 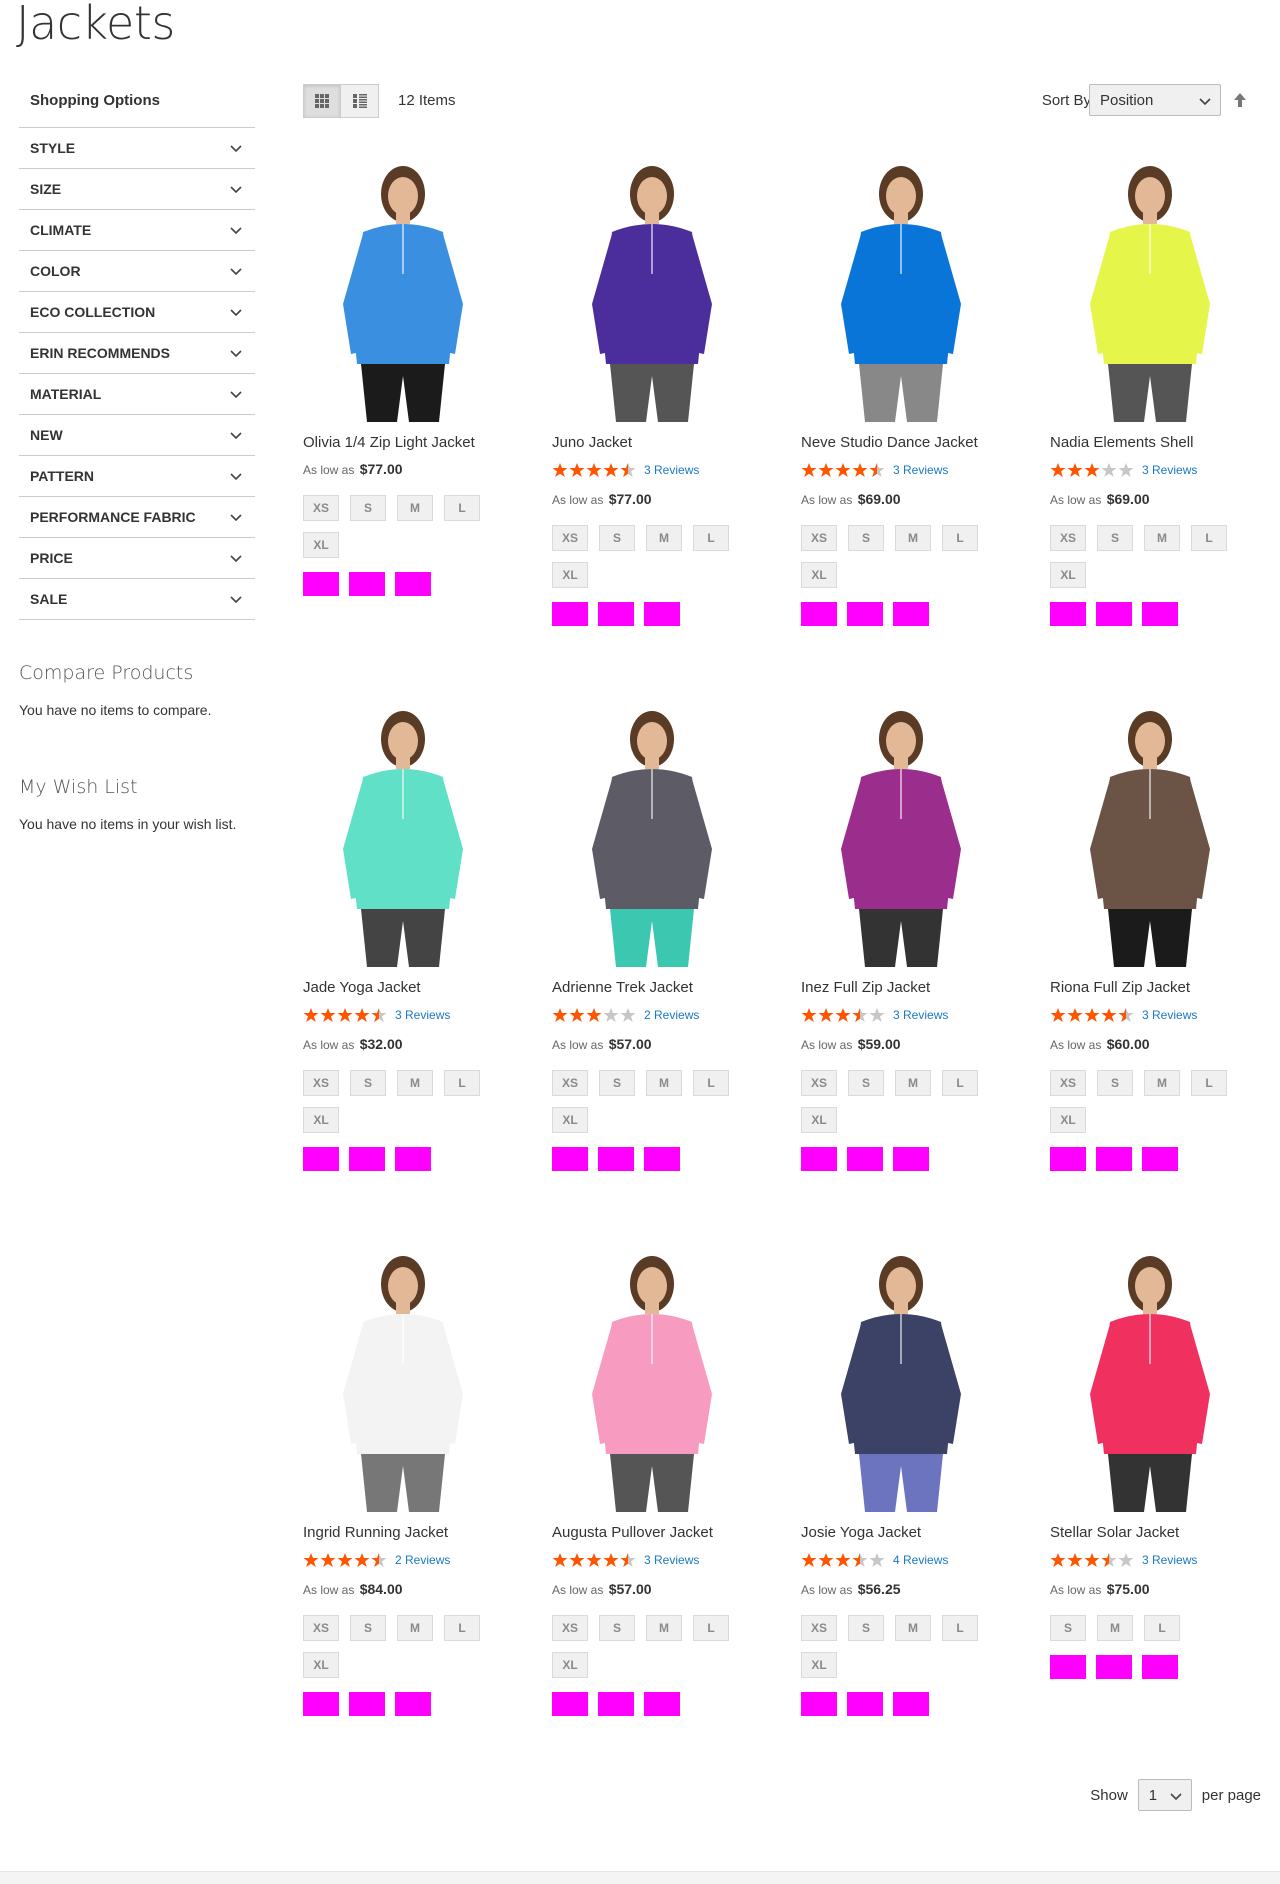 What do you see at coordinates (413, 987) in the screenshot?
I see `product-name-link: Jade Yoga Jacket` at bounding box center [413, 987].